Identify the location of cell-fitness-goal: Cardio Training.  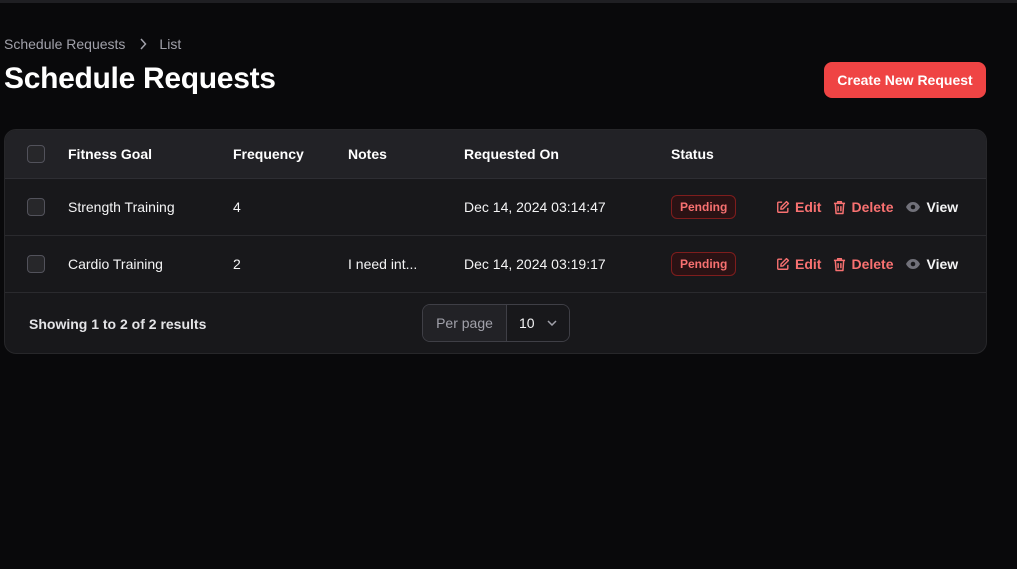
(115, 264).